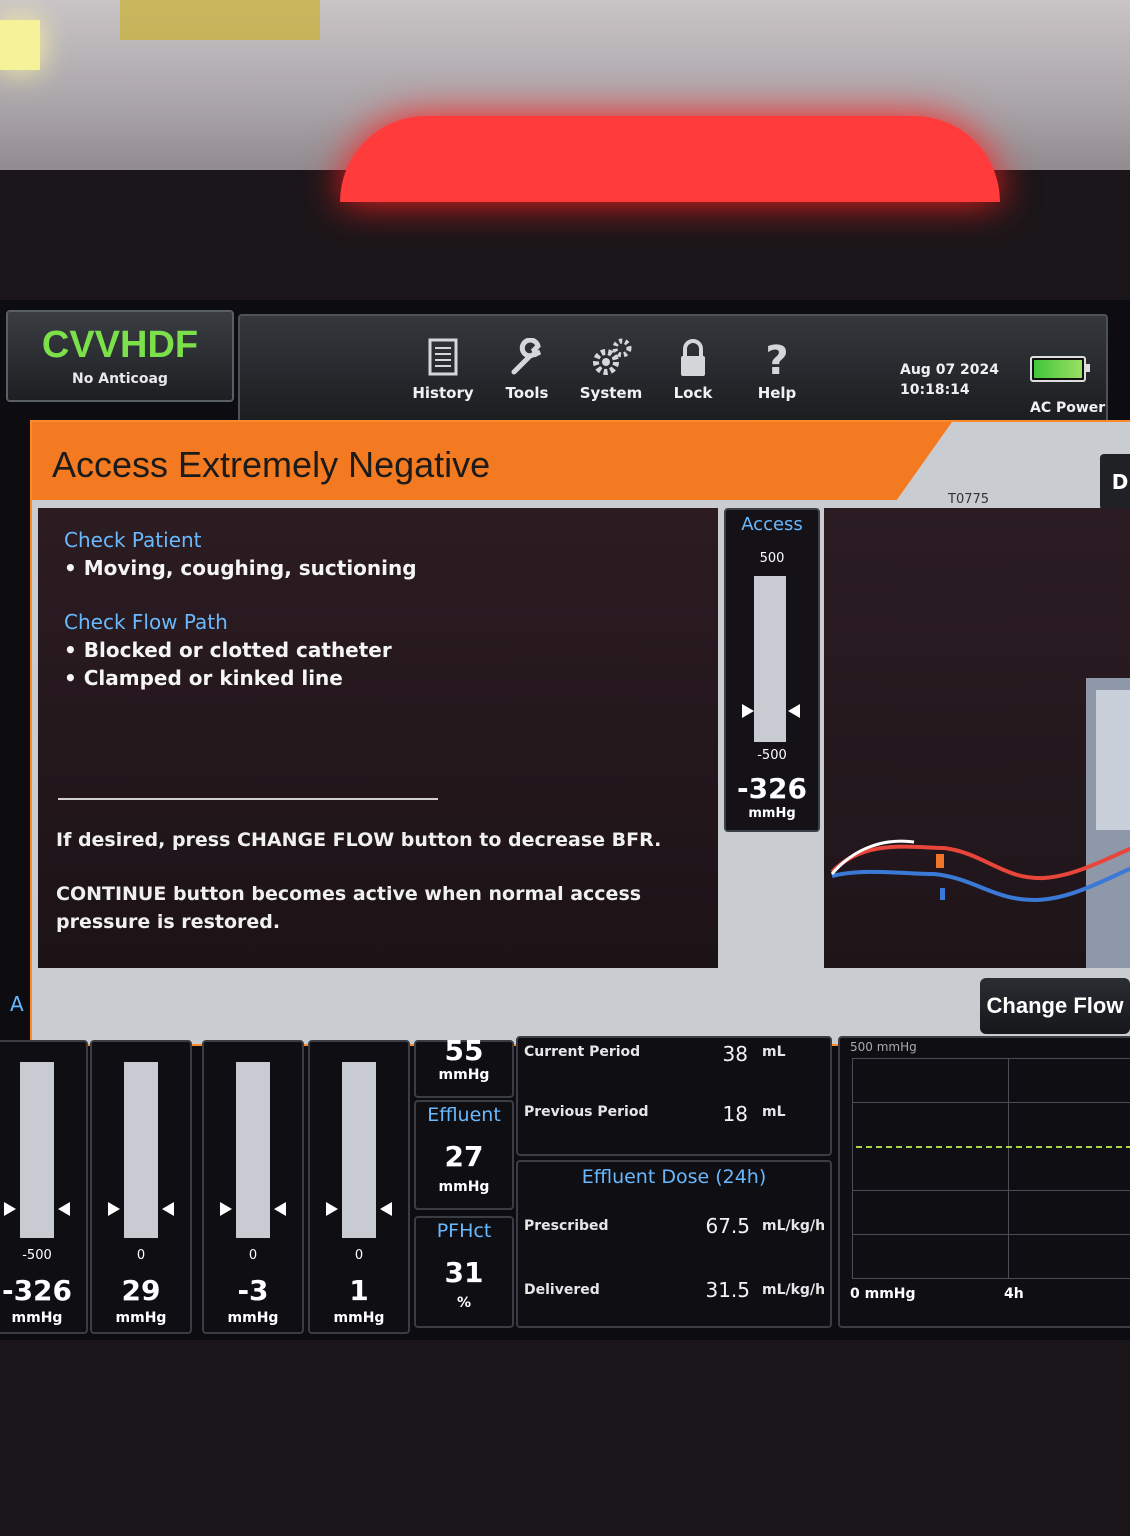 This screenshot has height=1536, width=1130. Describe the element at coordinates (359, 1290) in the screenshot. I see `pressure-value: 1` at that location.